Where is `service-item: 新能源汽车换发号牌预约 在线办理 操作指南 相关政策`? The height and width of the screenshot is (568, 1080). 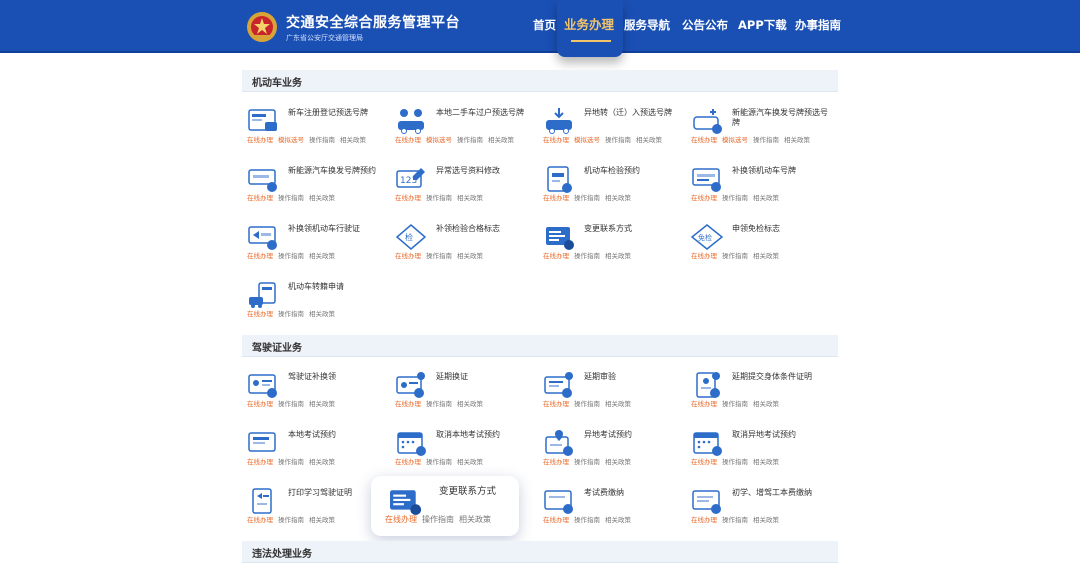
service-item: 新能源汽车换发号牌预约 在线办理 操作指南 相关政策 is located at coordinates (315, 188).